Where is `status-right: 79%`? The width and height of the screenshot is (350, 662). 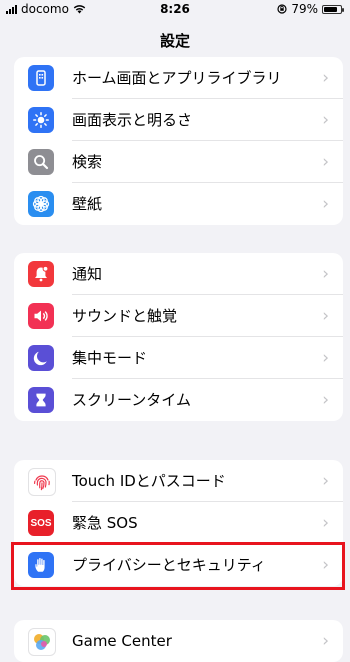 status-right: 79% is located at coordinates (310, 9).